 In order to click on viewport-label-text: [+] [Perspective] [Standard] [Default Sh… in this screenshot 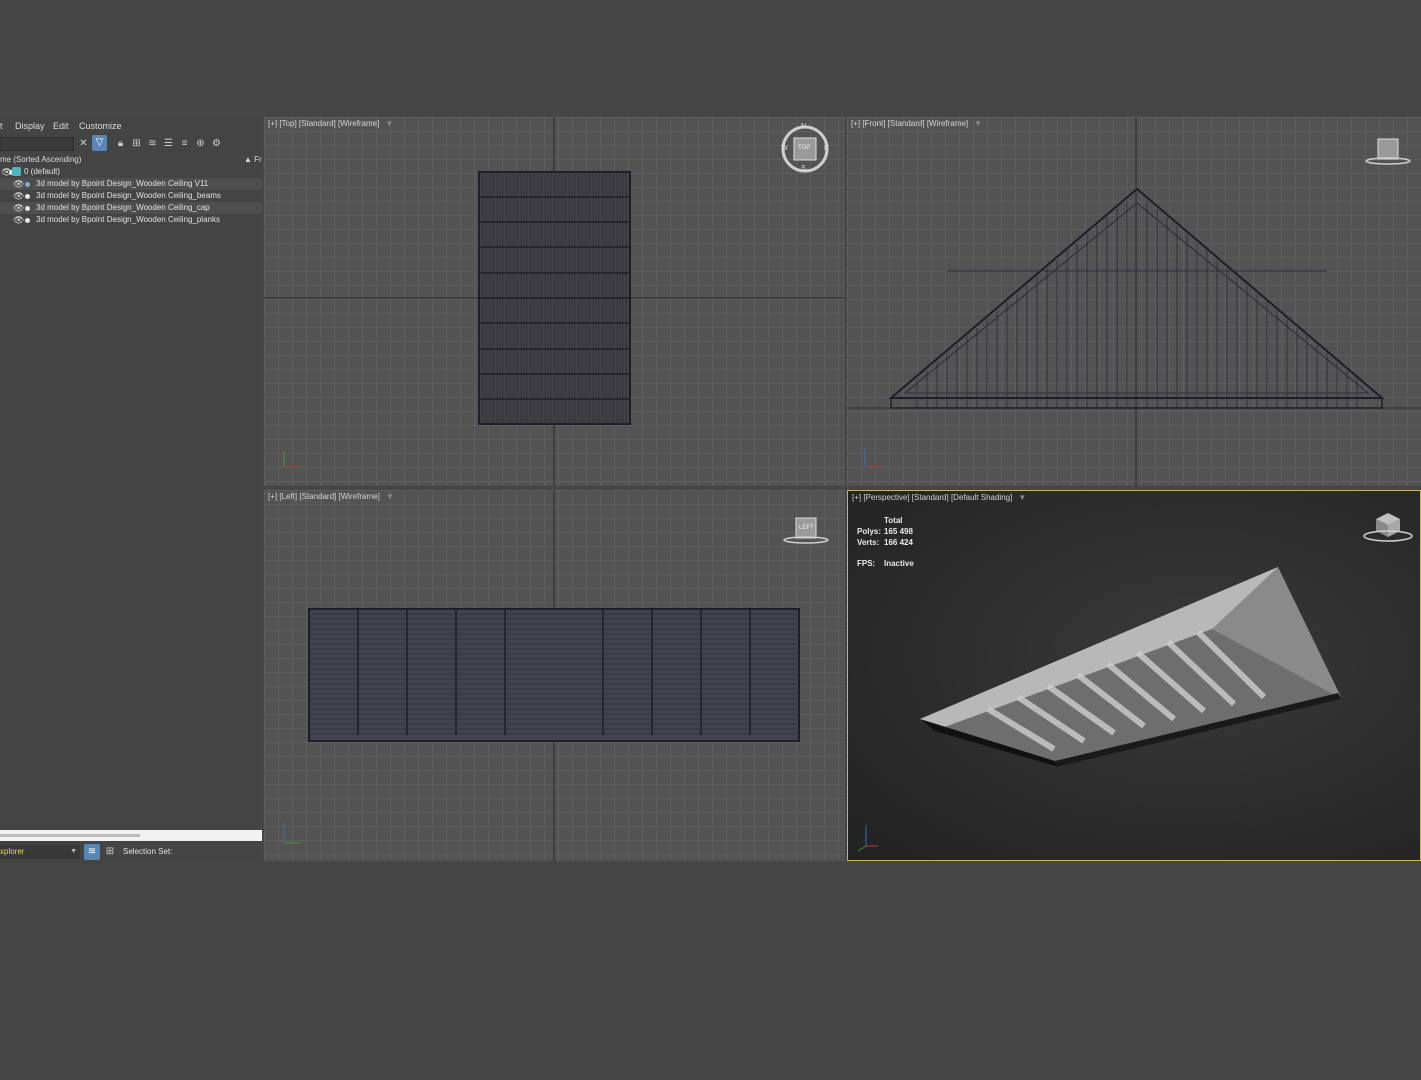, I will do `click(932, 497)`.